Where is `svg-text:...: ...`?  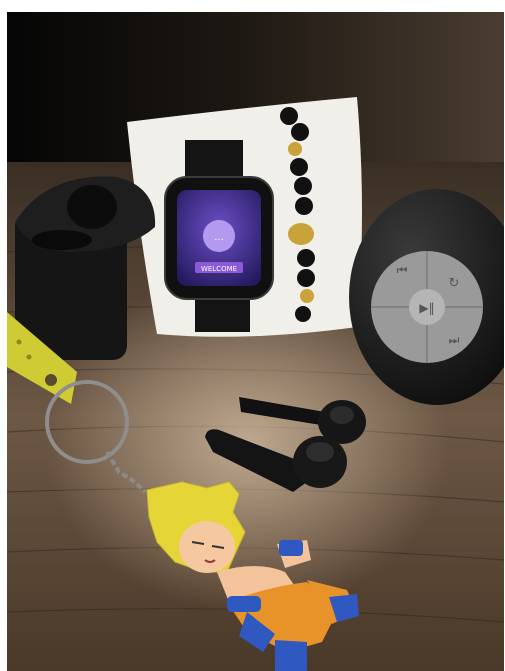
svg-text:...: ... is located at coordinates (219, 237).